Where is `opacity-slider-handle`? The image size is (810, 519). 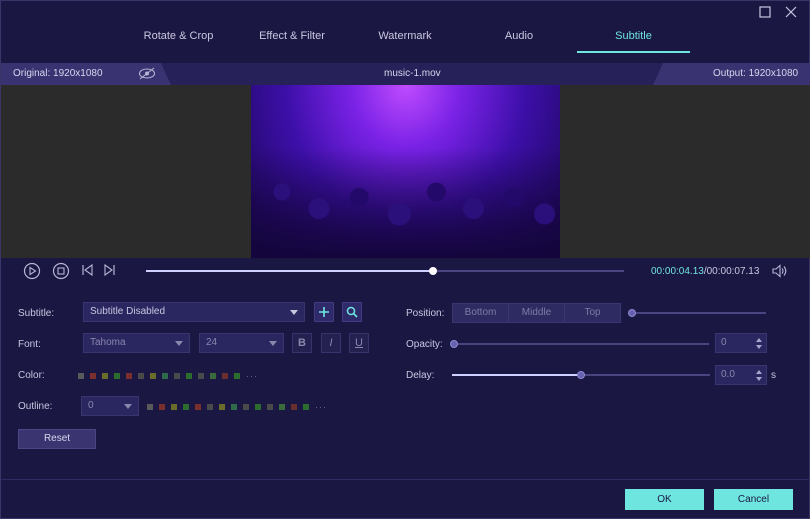
opacity-slider-handle is located at coordinates (454, 344).